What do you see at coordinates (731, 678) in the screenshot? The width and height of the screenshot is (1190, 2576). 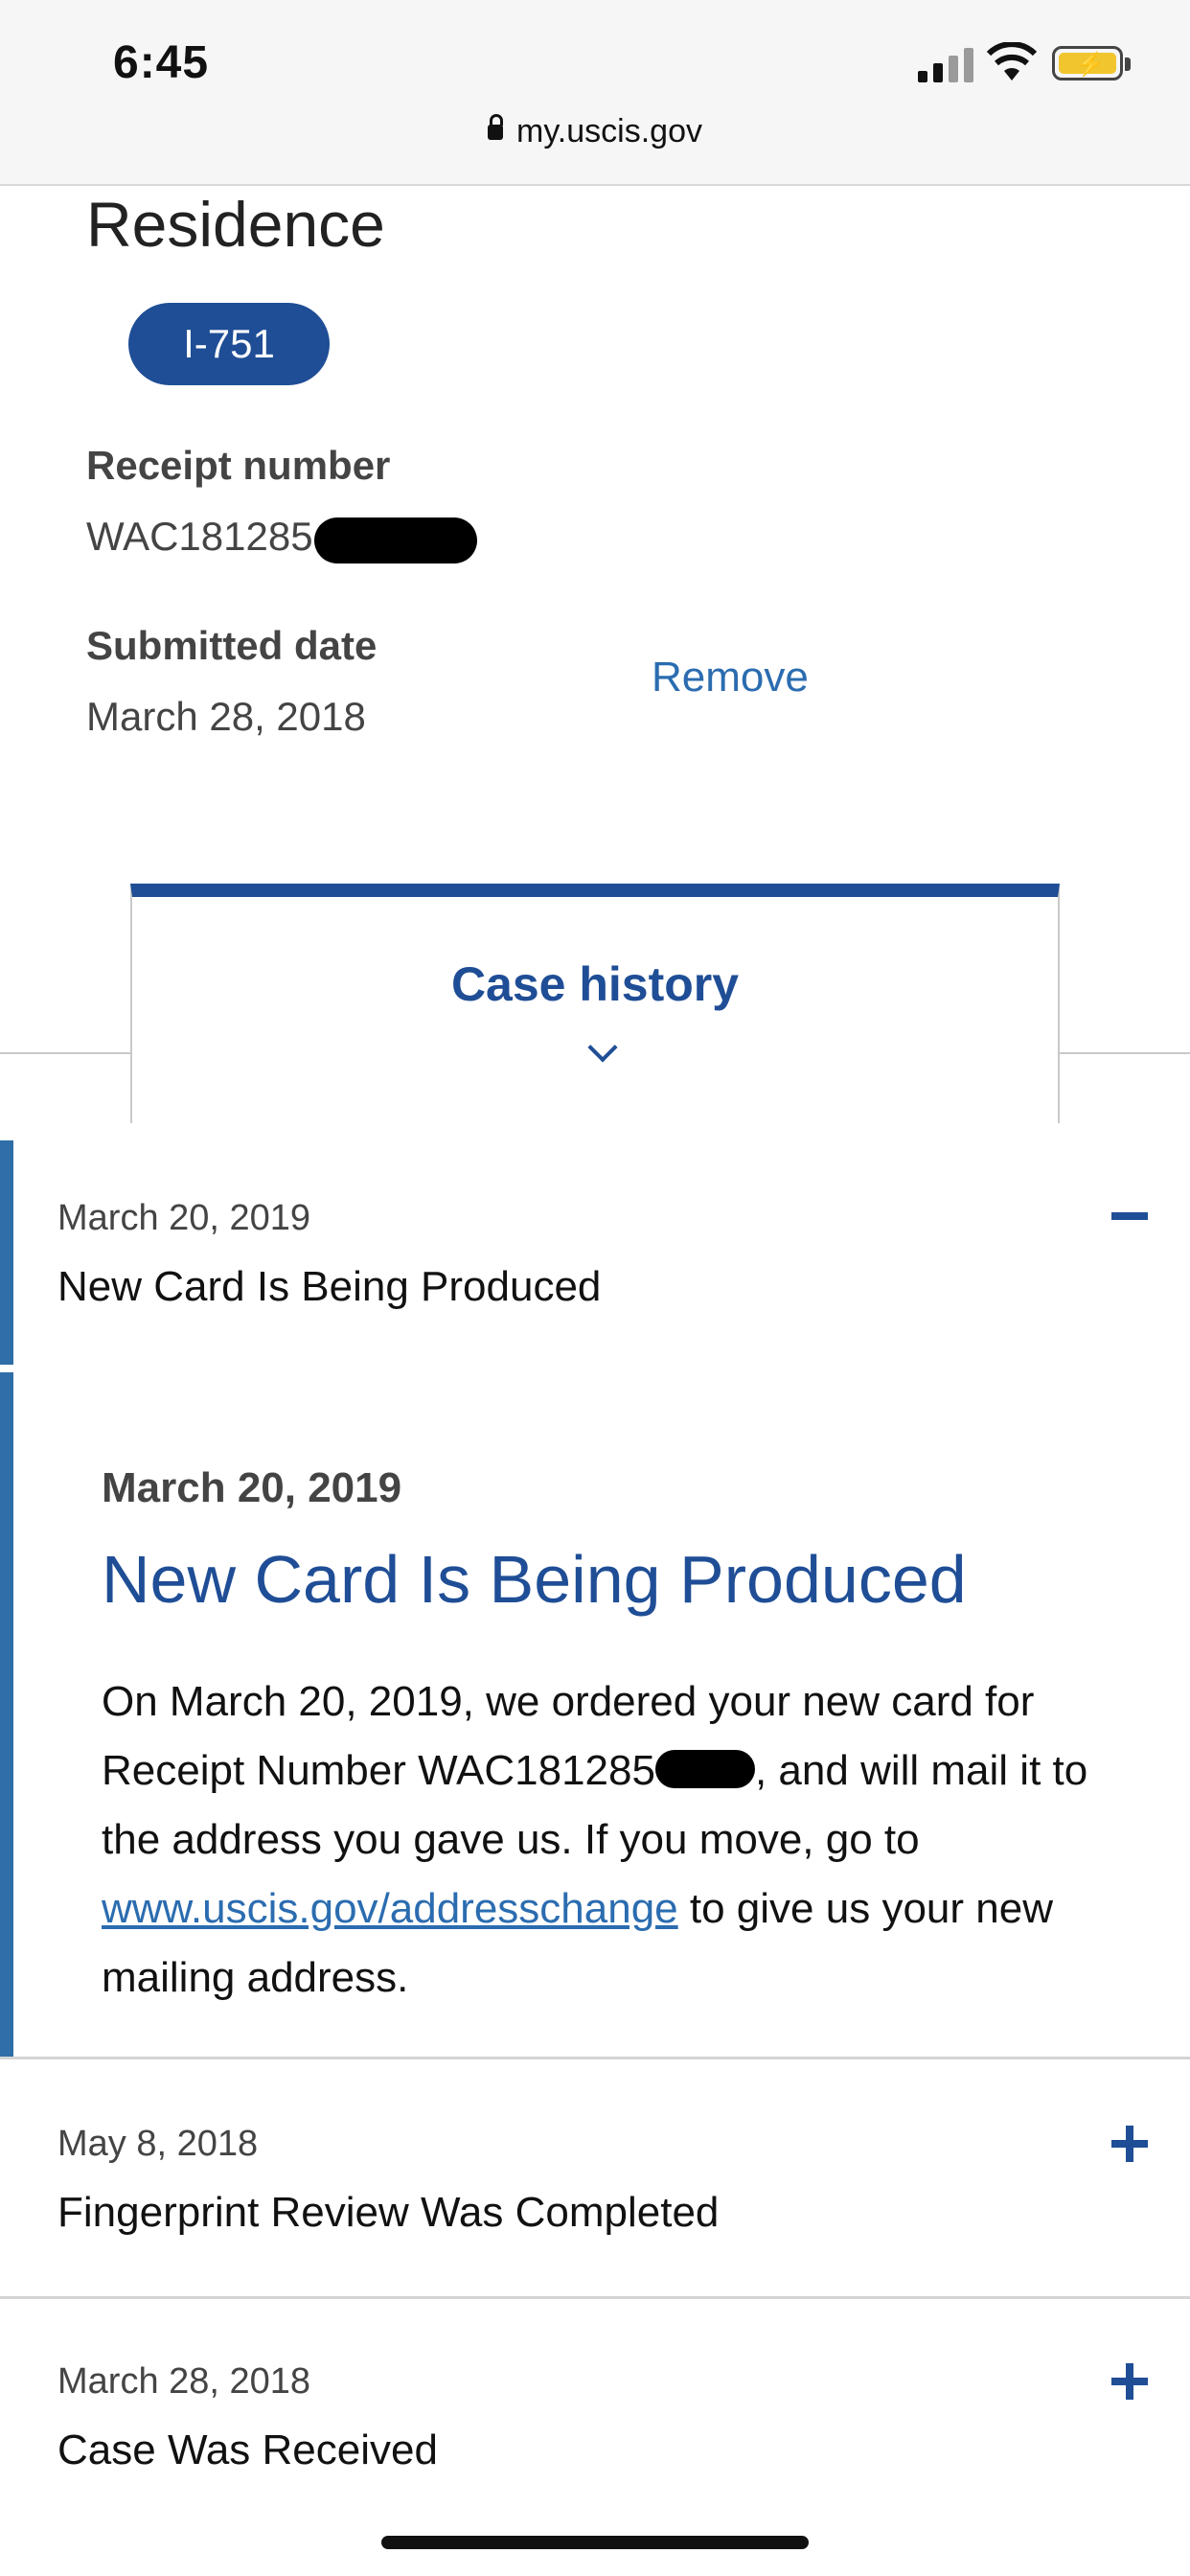 I see `remove-link: Remove` at bounding box center [731, 678].